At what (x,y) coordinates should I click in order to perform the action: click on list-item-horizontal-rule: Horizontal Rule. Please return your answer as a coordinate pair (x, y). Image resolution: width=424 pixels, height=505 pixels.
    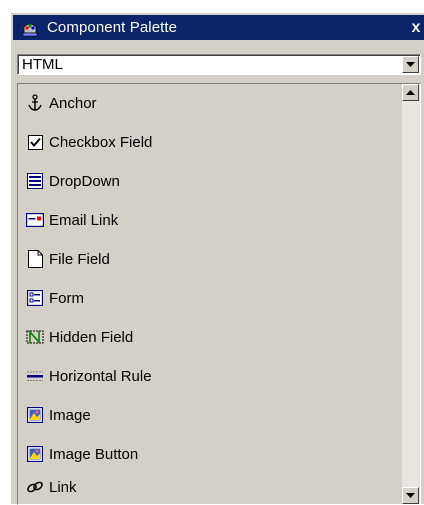
    Looking at the image, I should click on (89, 376).